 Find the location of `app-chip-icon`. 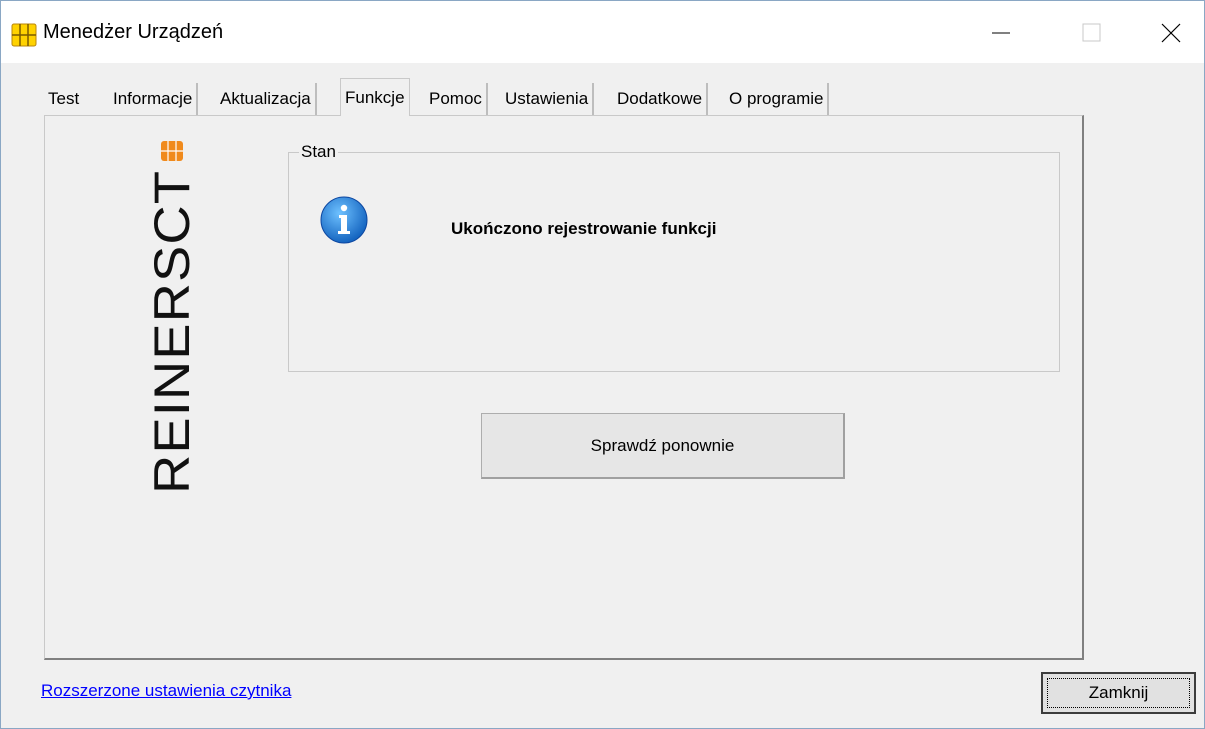

app-chip-icon is located at coordinates (24, 35).